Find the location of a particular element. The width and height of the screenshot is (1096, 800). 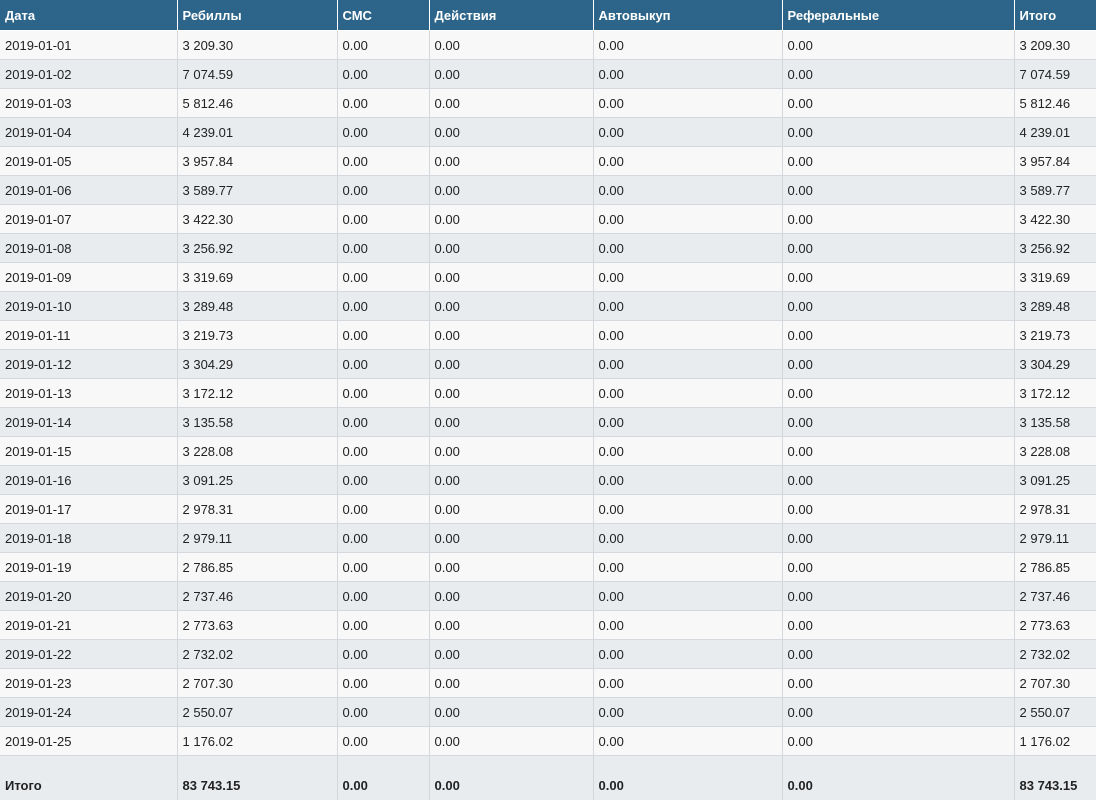

column-header-sms: СМС is located at coordinates (383, 15).